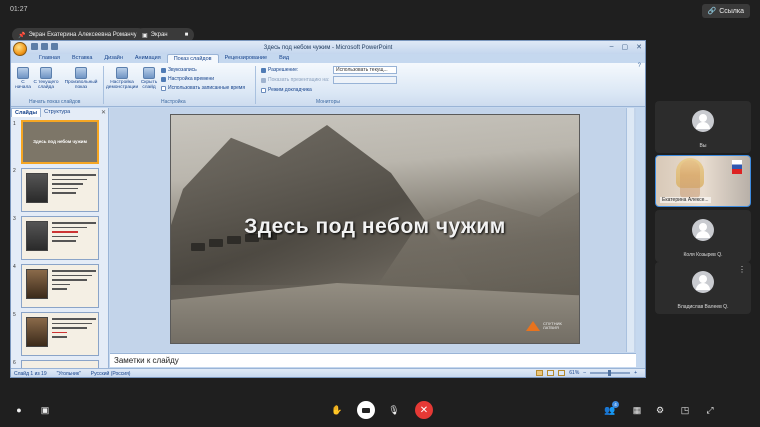 The width and height of the screenshot is (760, 427). Describe the element at coordinates (365, 80) in the screenshot. I see `show-on-select` at that location.